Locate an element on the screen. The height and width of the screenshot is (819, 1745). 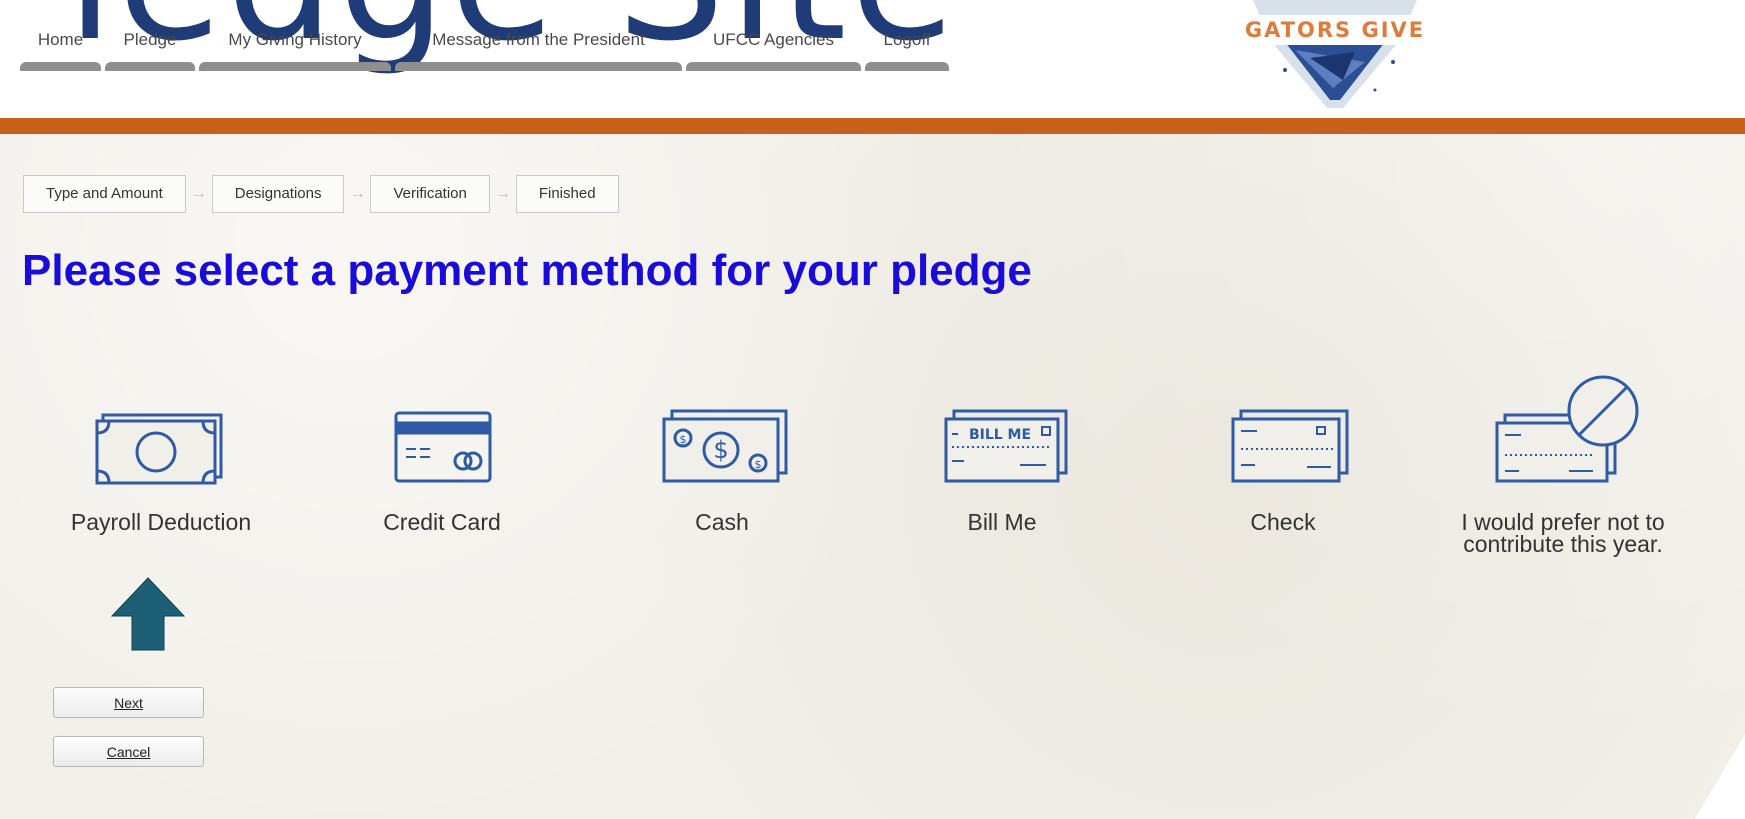
next-button: Next is located at coordinates (128, 702).